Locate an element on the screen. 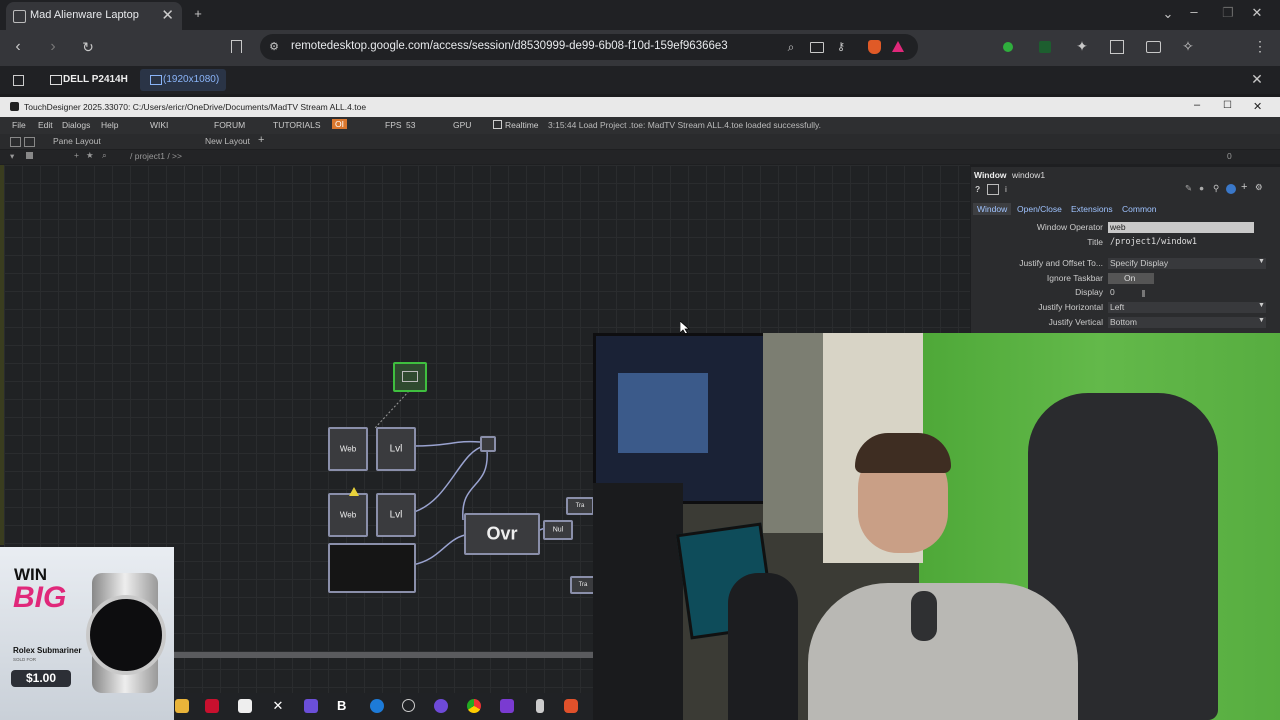 The height and width of the screenshot is (720, 1280). op-label: Nul is located at coordinates (558, 530).